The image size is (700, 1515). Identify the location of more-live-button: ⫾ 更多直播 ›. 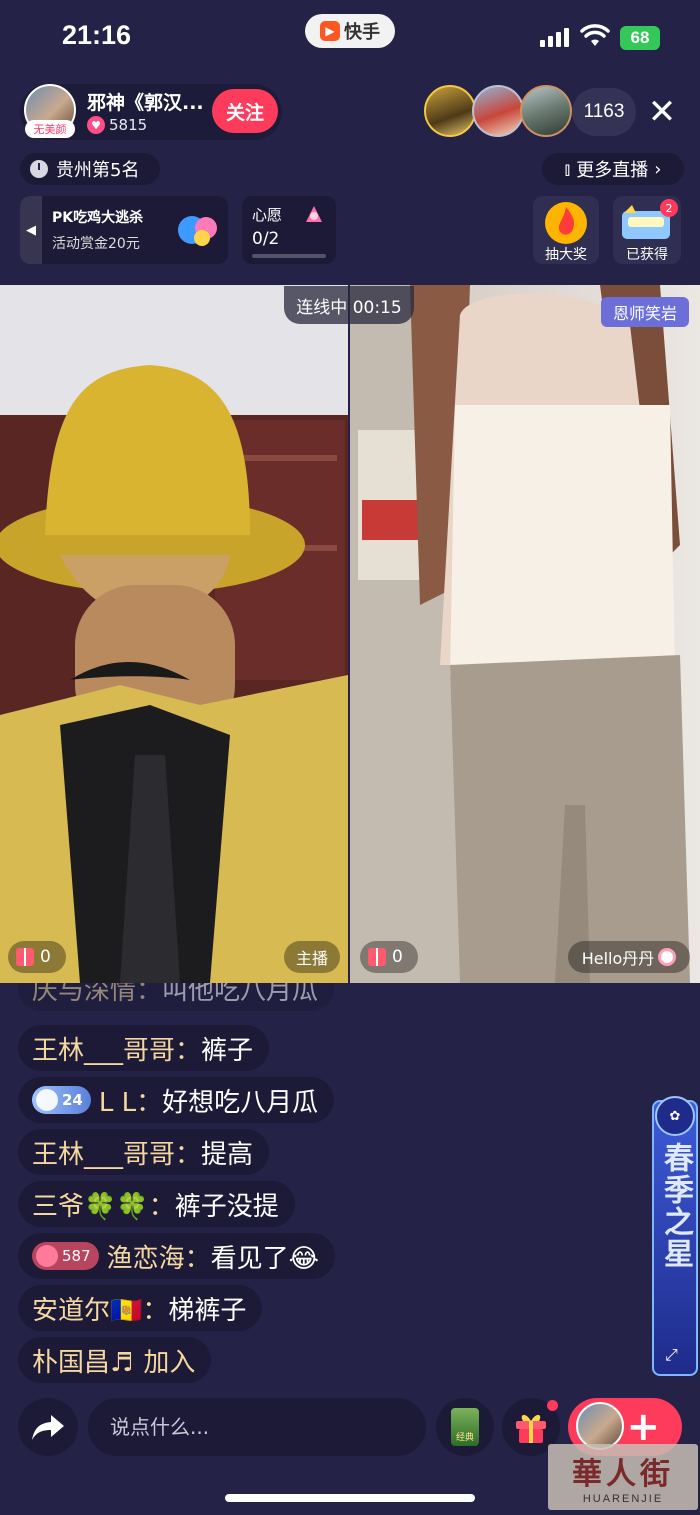
(613, 169).